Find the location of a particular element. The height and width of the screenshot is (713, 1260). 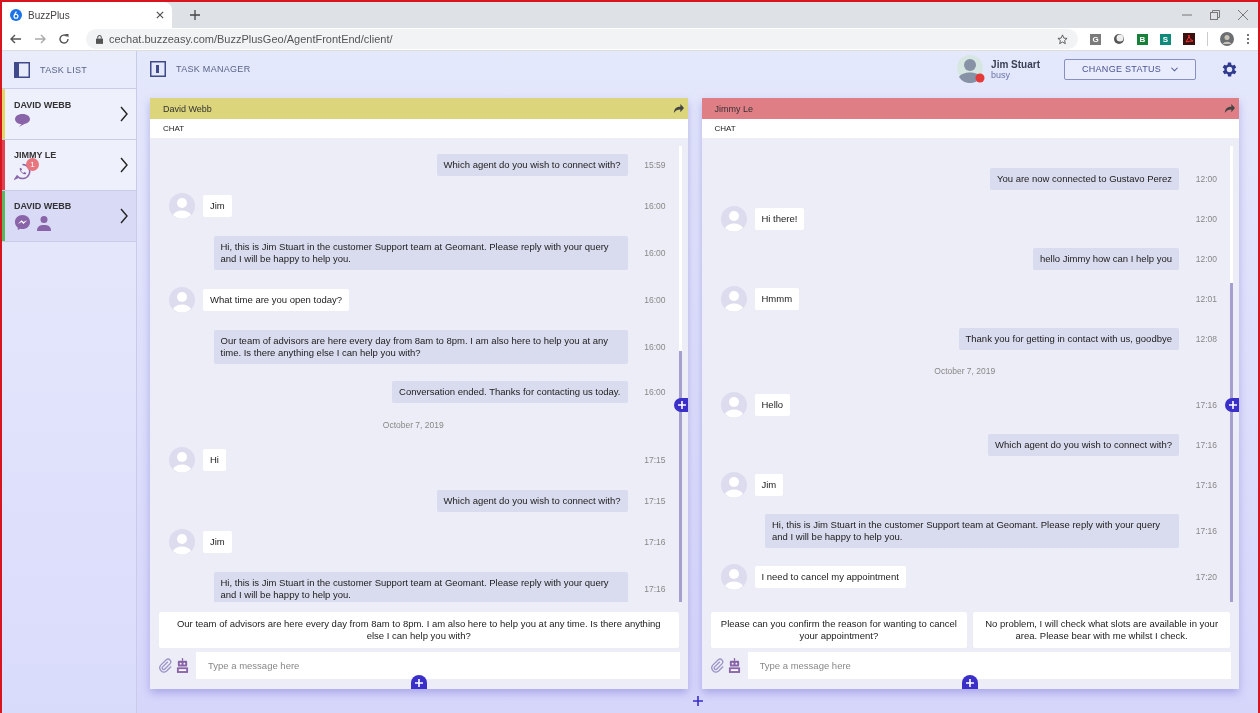

pdf-icon is located at coordinates (1189, 39).